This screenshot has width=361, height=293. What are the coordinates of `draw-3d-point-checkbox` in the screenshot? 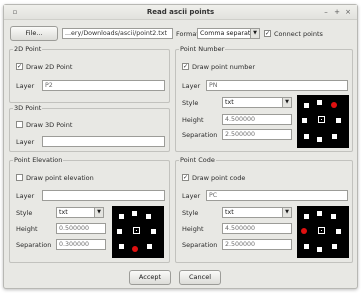 It's located at (19, 124).